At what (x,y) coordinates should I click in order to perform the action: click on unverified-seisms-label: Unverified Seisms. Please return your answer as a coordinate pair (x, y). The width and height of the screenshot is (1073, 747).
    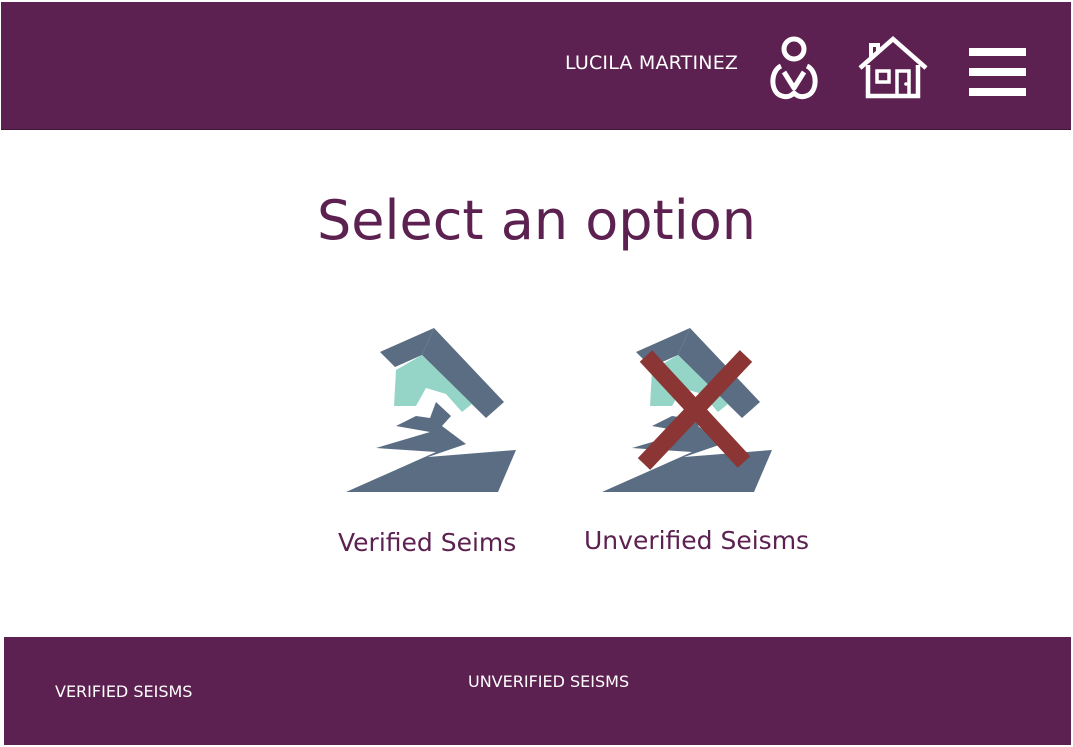
    Looking at the image, I should click on (697, 540).